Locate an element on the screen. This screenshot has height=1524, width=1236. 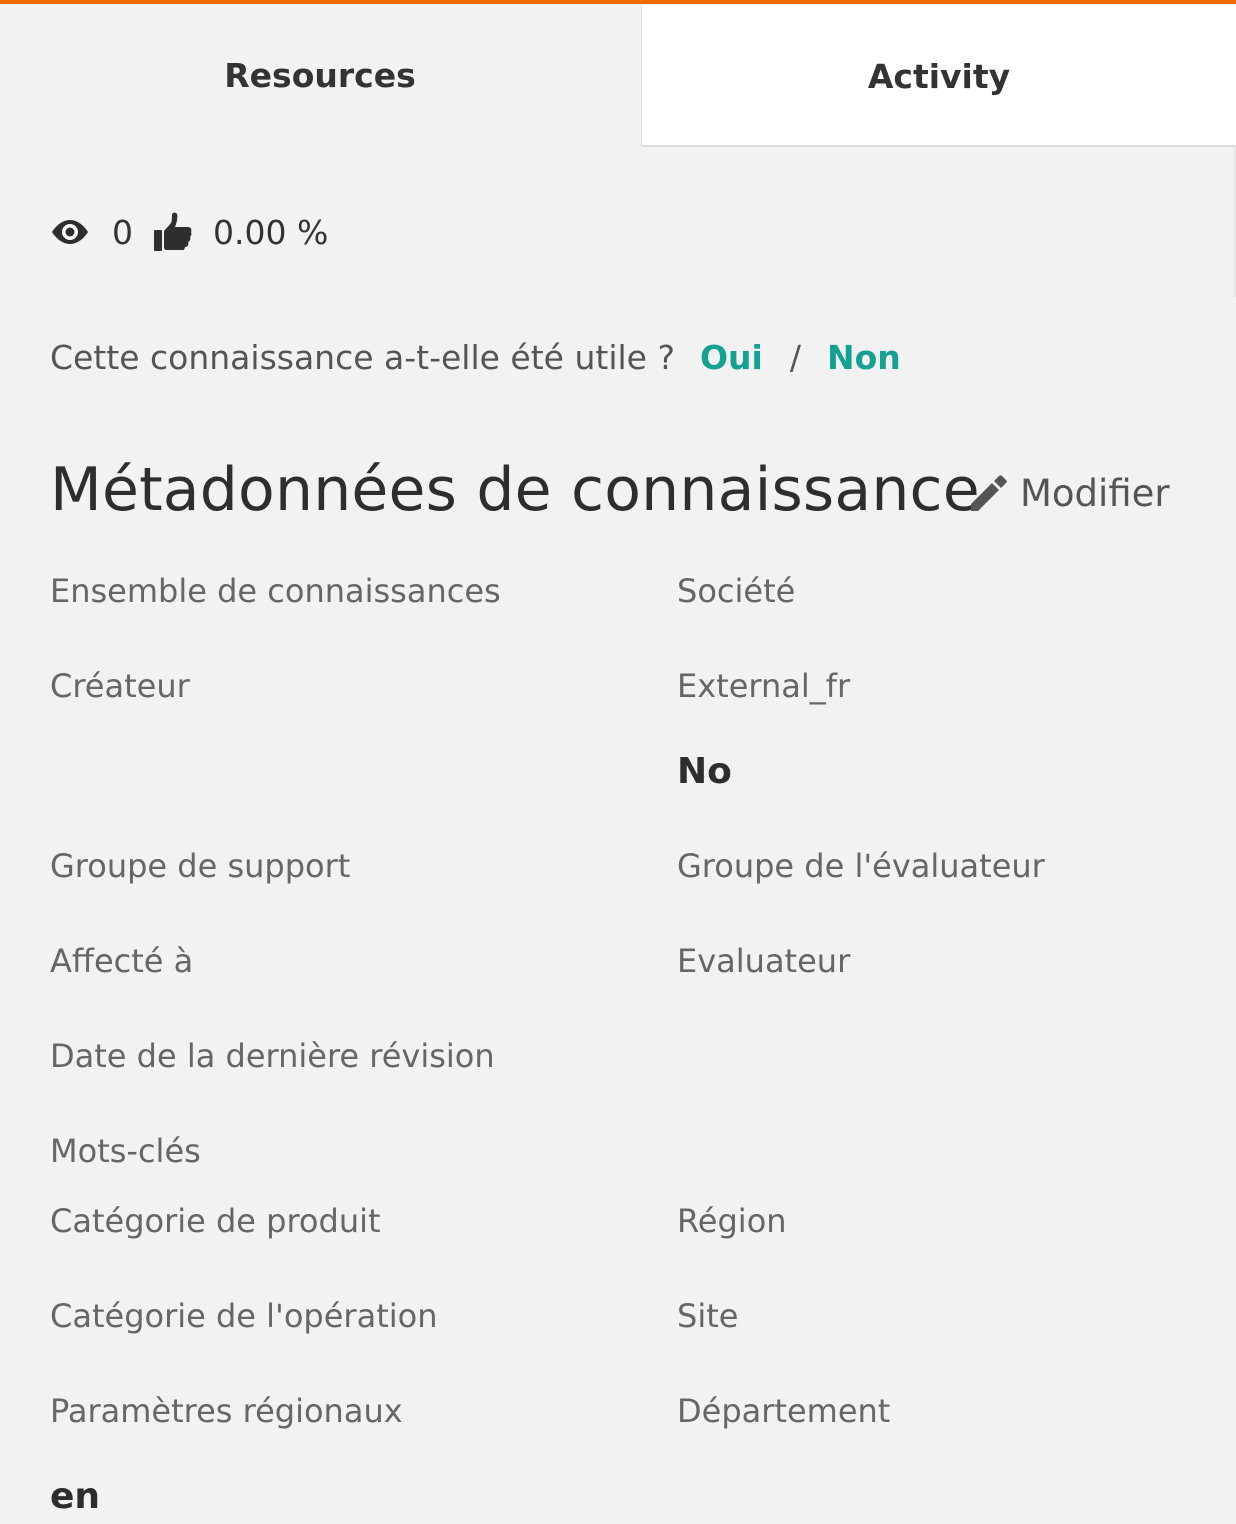
field-keywords: Mots-clés is located at coordinates (125, 1151).